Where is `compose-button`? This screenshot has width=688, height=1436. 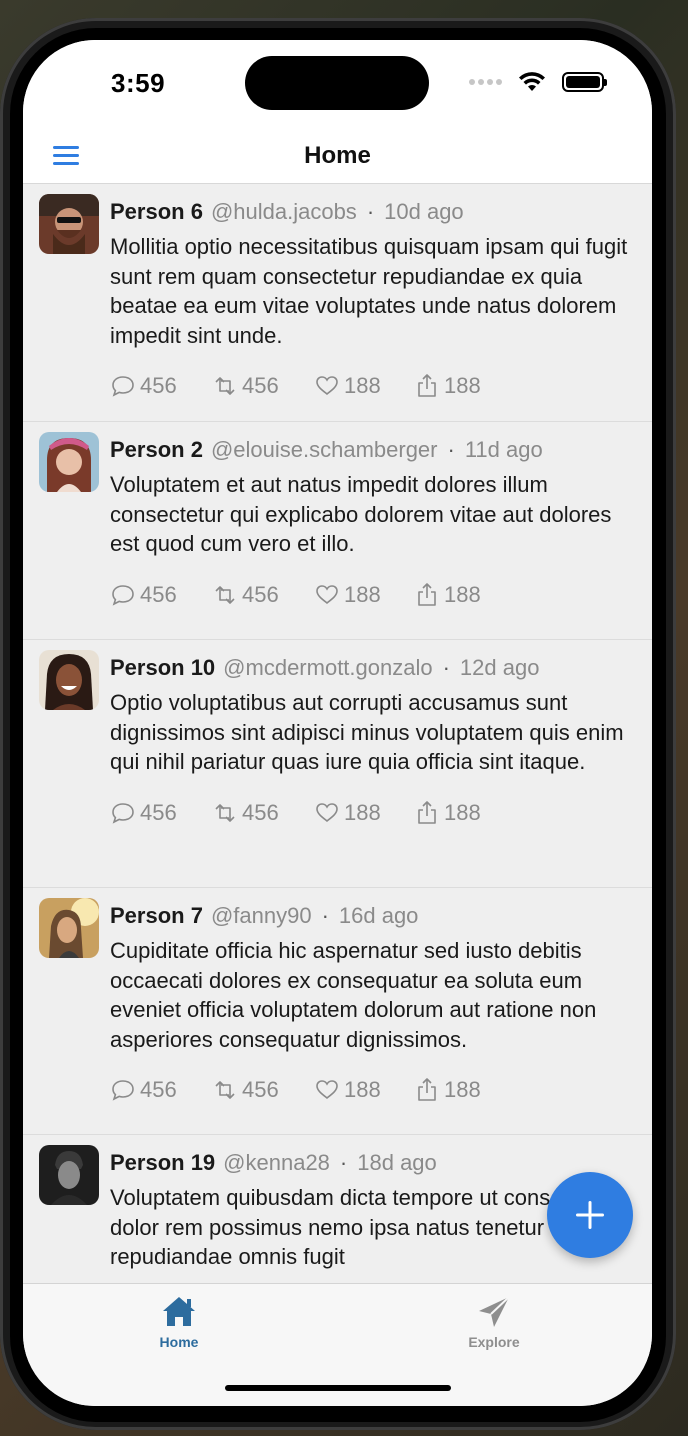 compose-button is located at coordinates (590, 1215).